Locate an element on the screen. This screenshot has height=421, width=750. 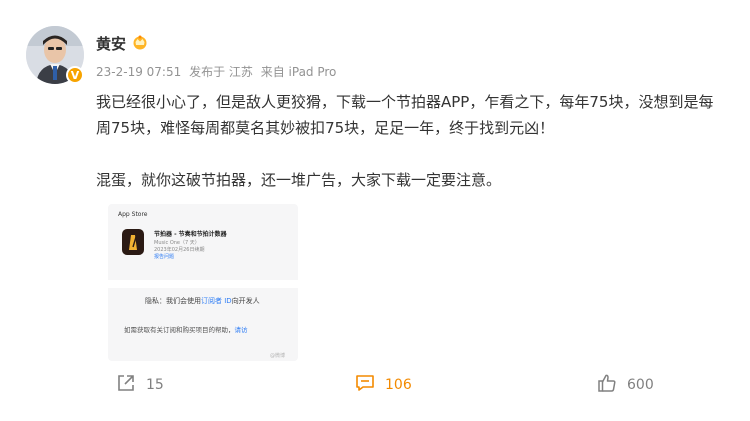
help-line: 如需获取有关订阅和购买项目的帮助，请访 is located at coordinates (186, 329).